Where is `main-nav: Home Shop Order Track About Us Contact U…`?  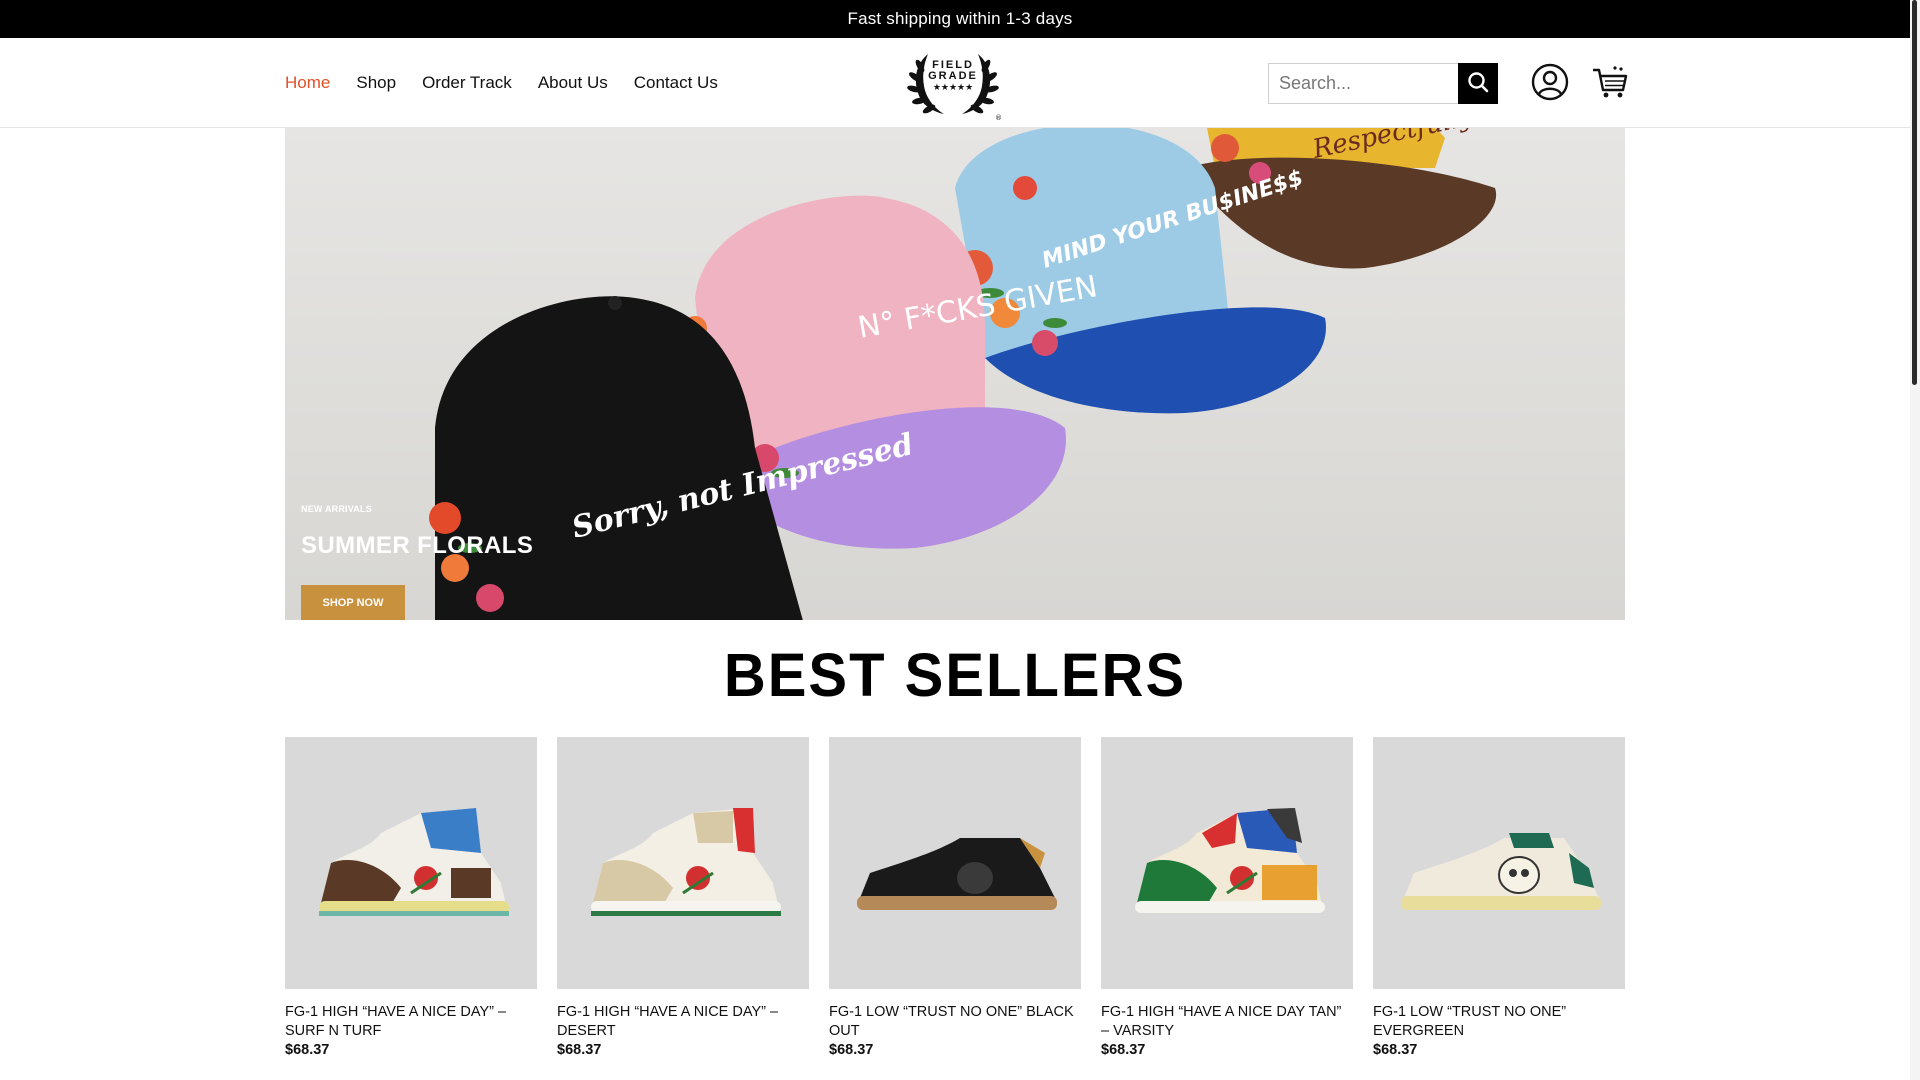
main-nav: Home Shop Order Track About Us Contact U… is located at coordinates (501, 83).